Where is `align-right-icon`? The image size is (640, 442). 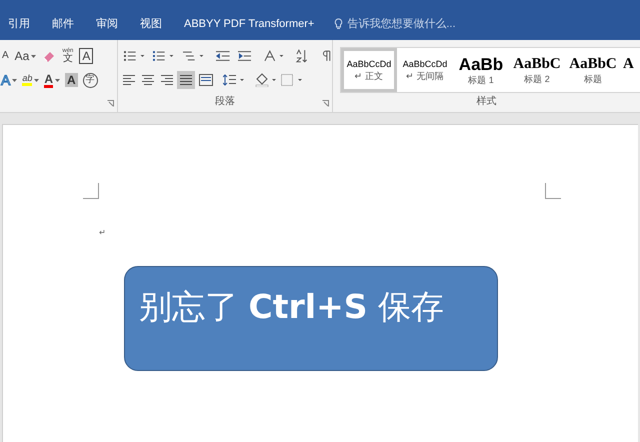
align-right-icon is located at coordinates (166, 80).